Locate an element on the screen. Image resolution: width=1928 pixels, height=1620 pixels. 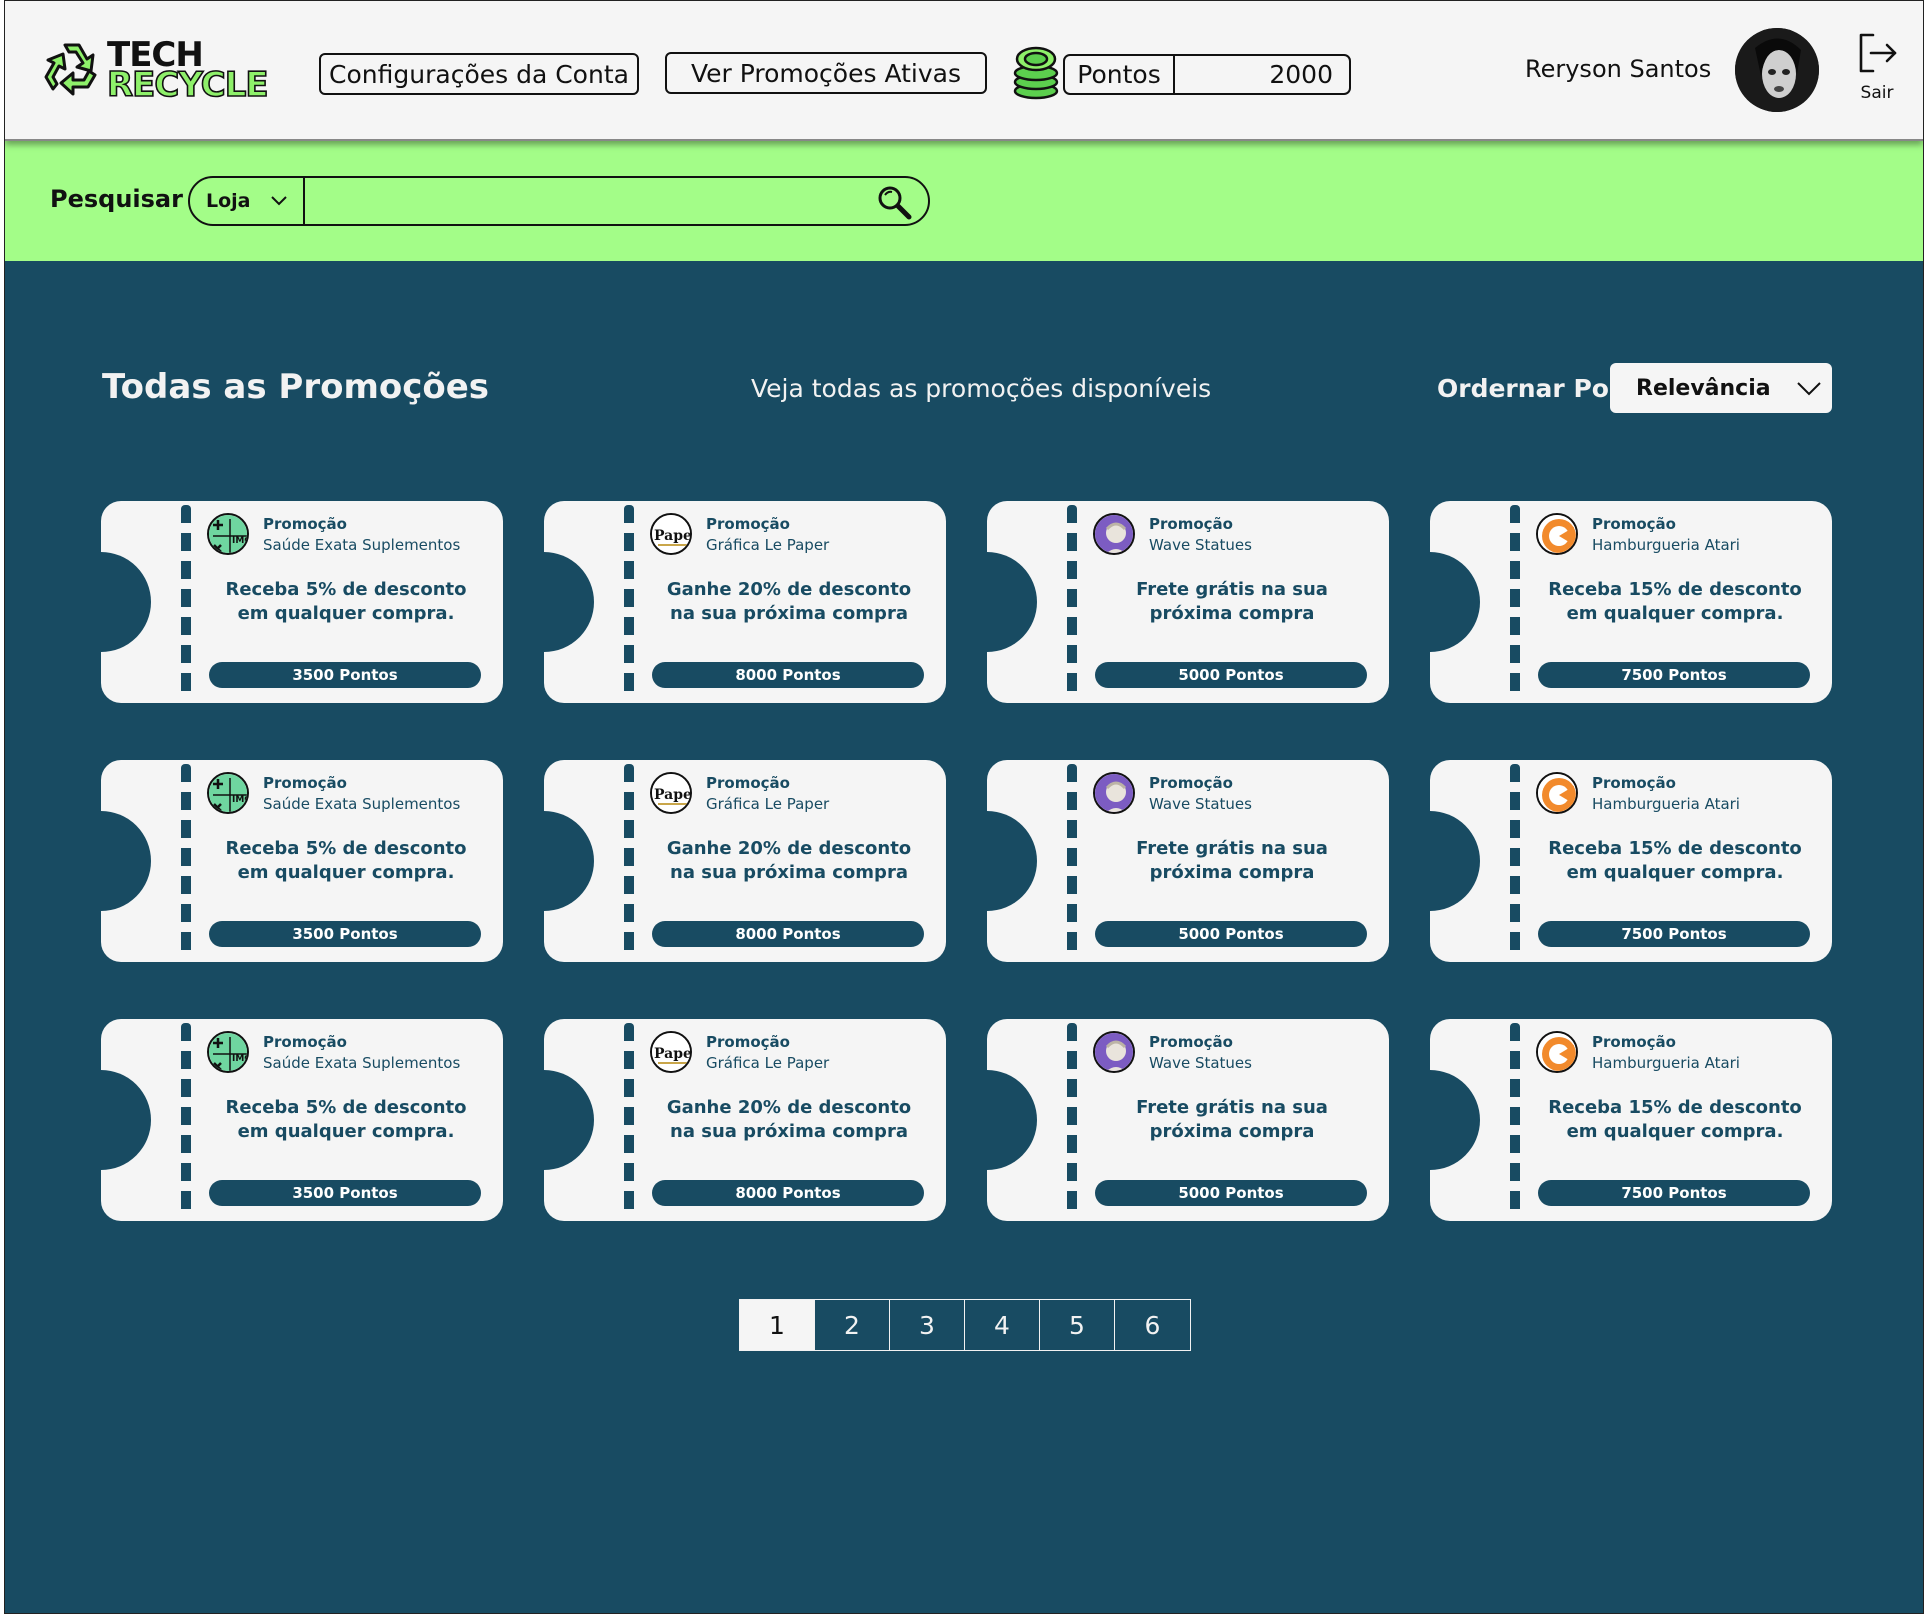
pagination: 123456 is located at coordinates (965, 1325).